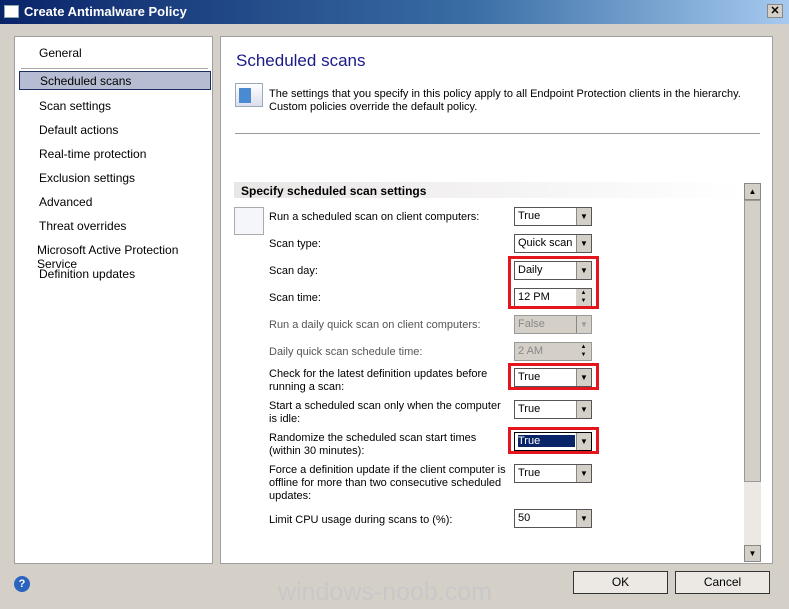 The width and height of the screenshot is (789, 609). Describe the element at coordinates (115, 80) in the screenshot. I see `nav-item-scheduled-scans: Scheduled scans` at that location.